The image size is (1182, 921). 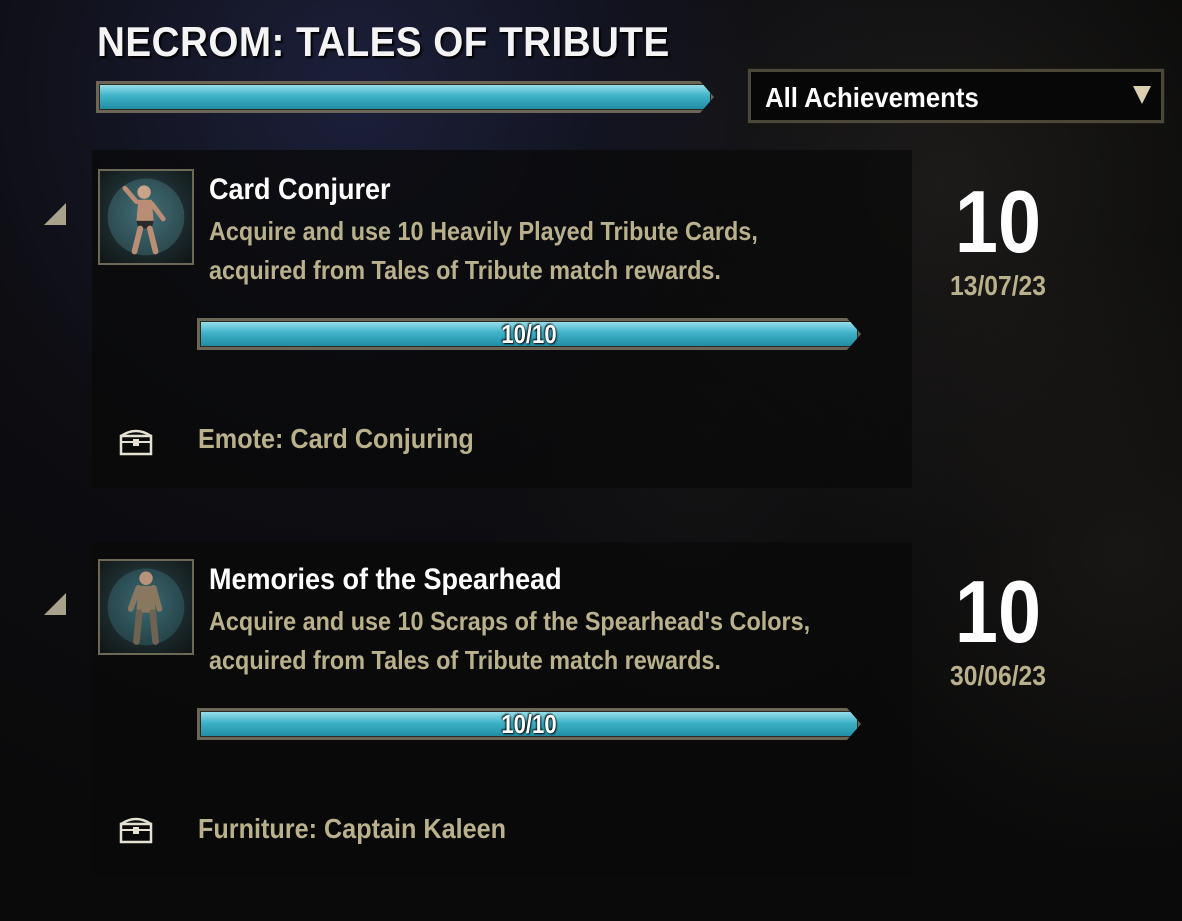 What do you see at coordinates (352, 828) in the screenshot?
I see `achievement-reward: Furniture: Captain Kaleen` at bounding box center [352, 828].